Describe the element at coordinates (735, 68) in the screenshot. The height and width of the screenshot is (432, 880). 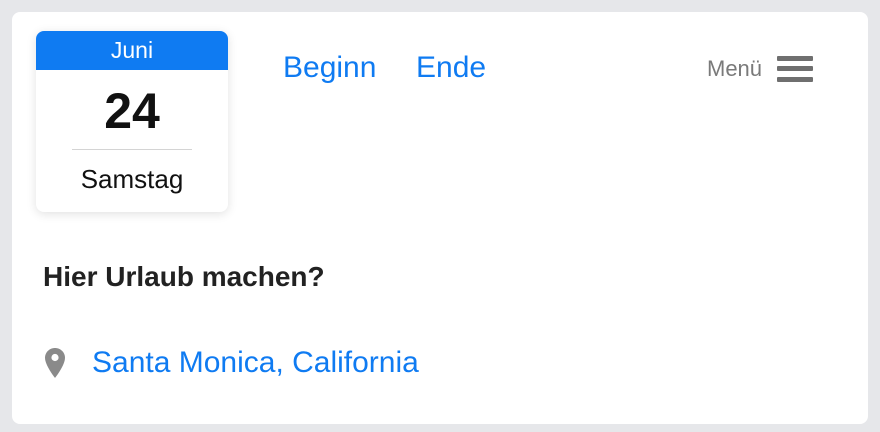
I see `menu-label: Menü` at that location.